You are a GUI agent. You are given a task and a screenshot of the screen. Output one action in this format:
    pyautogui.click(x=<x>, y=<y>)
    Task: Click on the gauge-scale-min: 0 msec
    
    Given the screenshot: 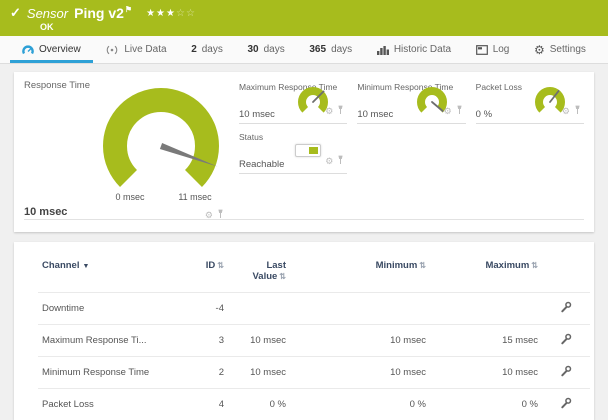 What is the action you would take?
    pyautogui.click(x=130, y=197)
    